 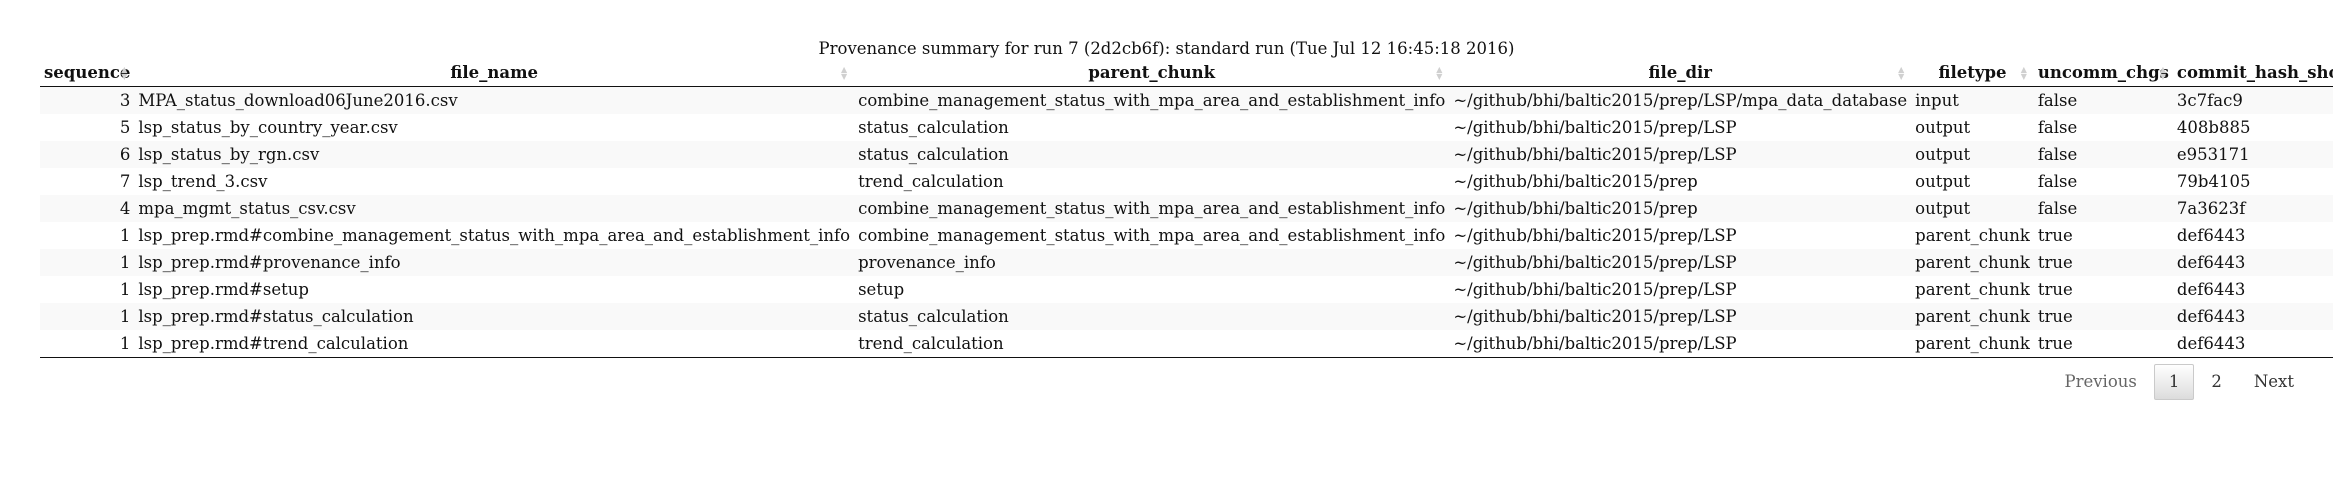 I want to click on cell-sequence: 5, so click(x=87, y=127).